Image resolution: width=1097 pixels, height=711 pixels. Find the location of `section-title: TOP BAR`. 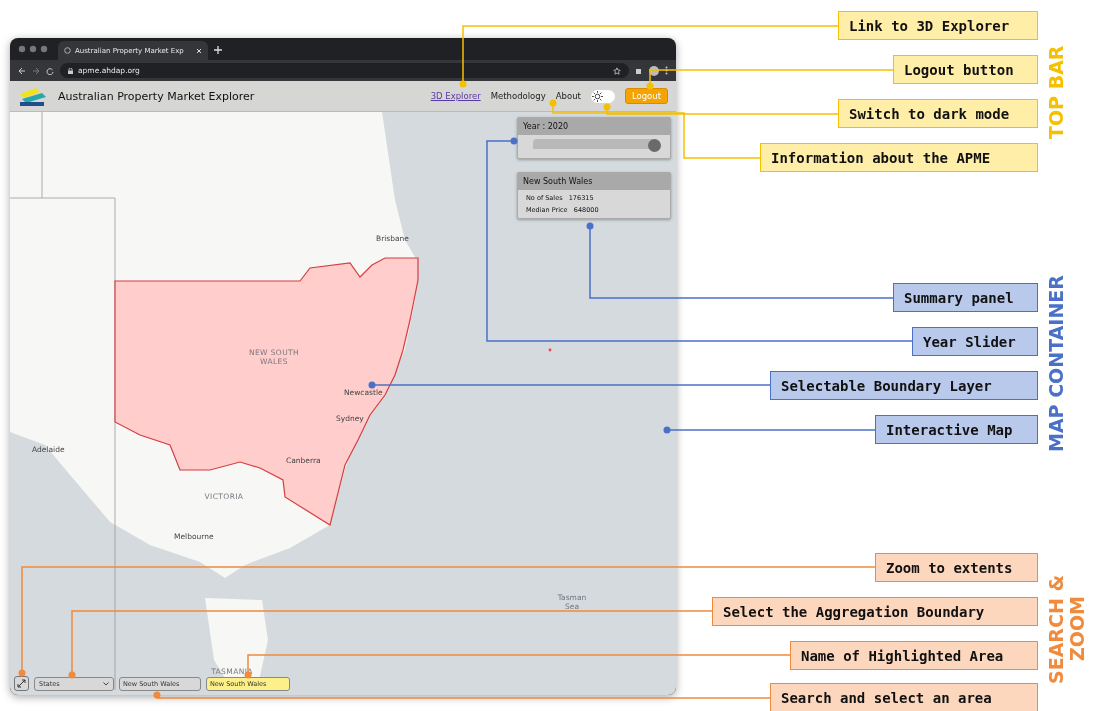

section-title: TOP BAR is located at coordinates (1057, 92).